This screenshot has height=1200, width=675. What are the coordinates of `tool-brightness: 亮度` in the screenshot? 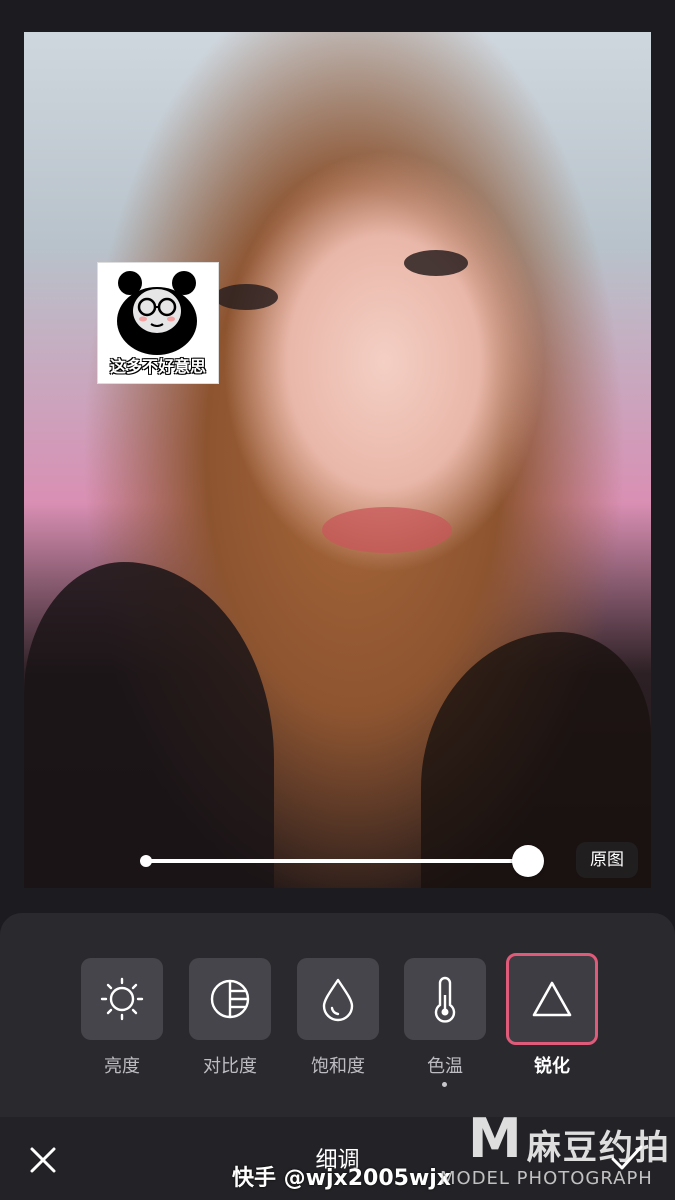 It's located at (122, 1018).